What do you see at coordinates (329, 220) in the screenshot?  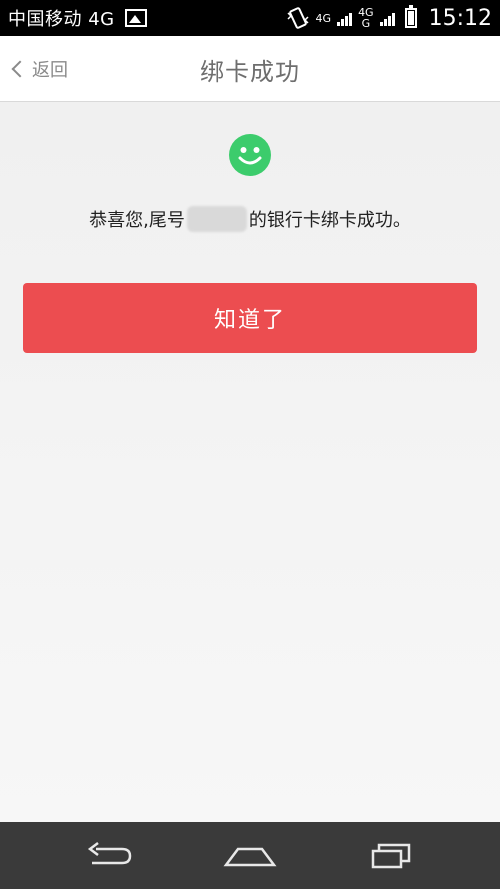 I see `success-message-suffix: 的银行卡绑卡成功。` at bounding box center [329, 220].